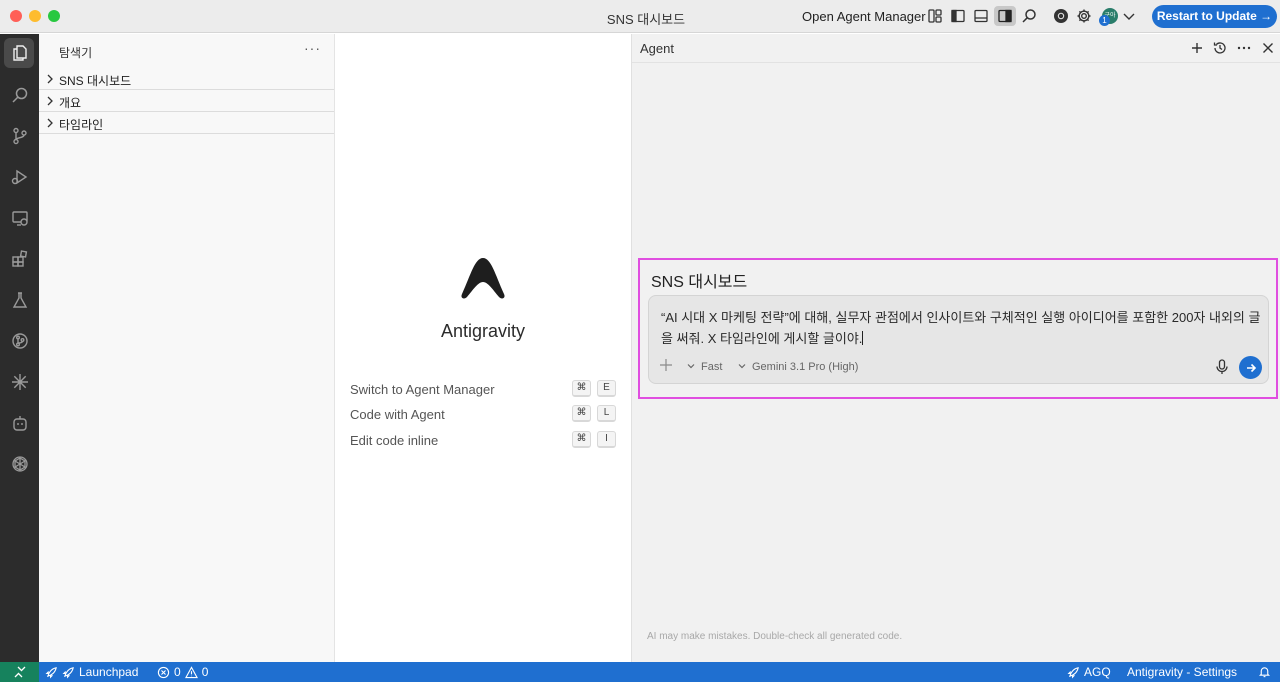  What do you see at coordinates (182, 672) in the screenshot?
I see `problems-button: 0 0` at bounding box center [182, 672].